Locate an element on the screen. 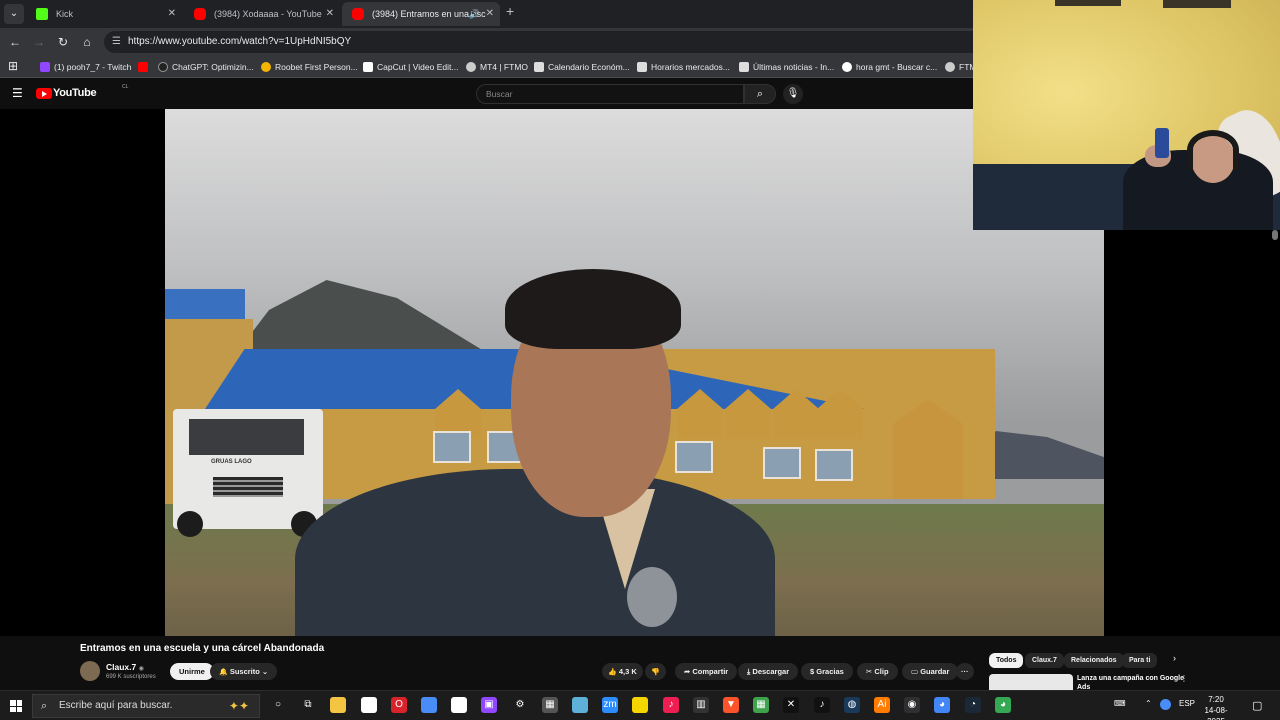  taskbar-notes-icon is located at coordinates (580, 705).